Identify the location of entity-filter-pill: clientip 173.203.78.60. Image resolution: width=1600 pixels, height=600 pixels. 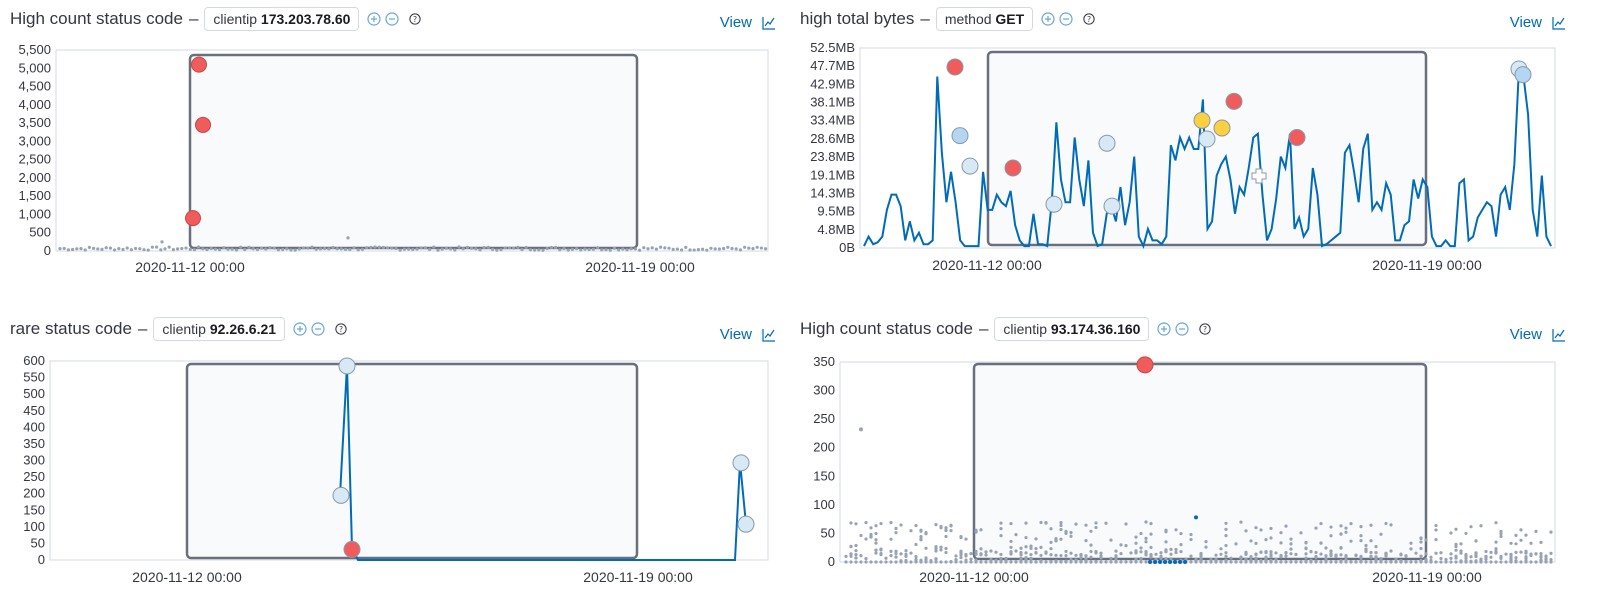
(282, 19).